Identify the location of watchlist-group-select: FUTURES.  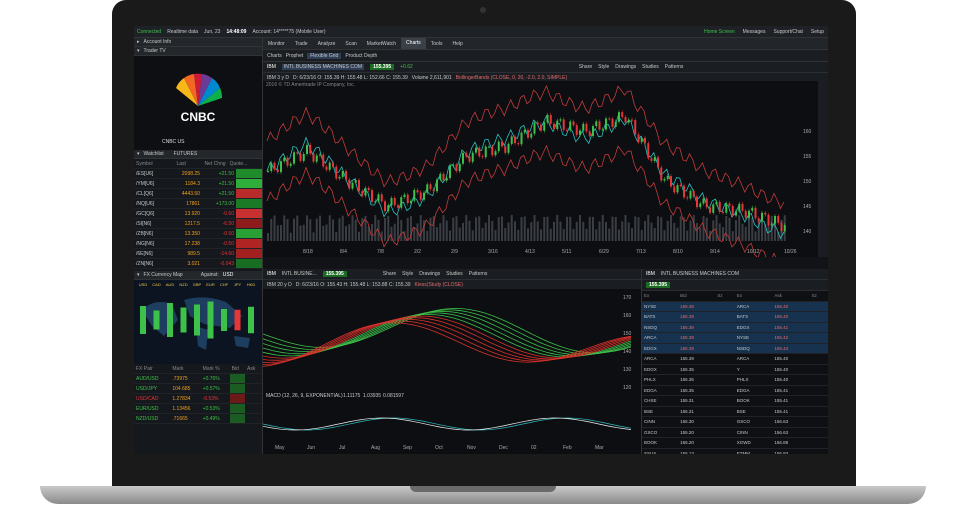
(186, 154).